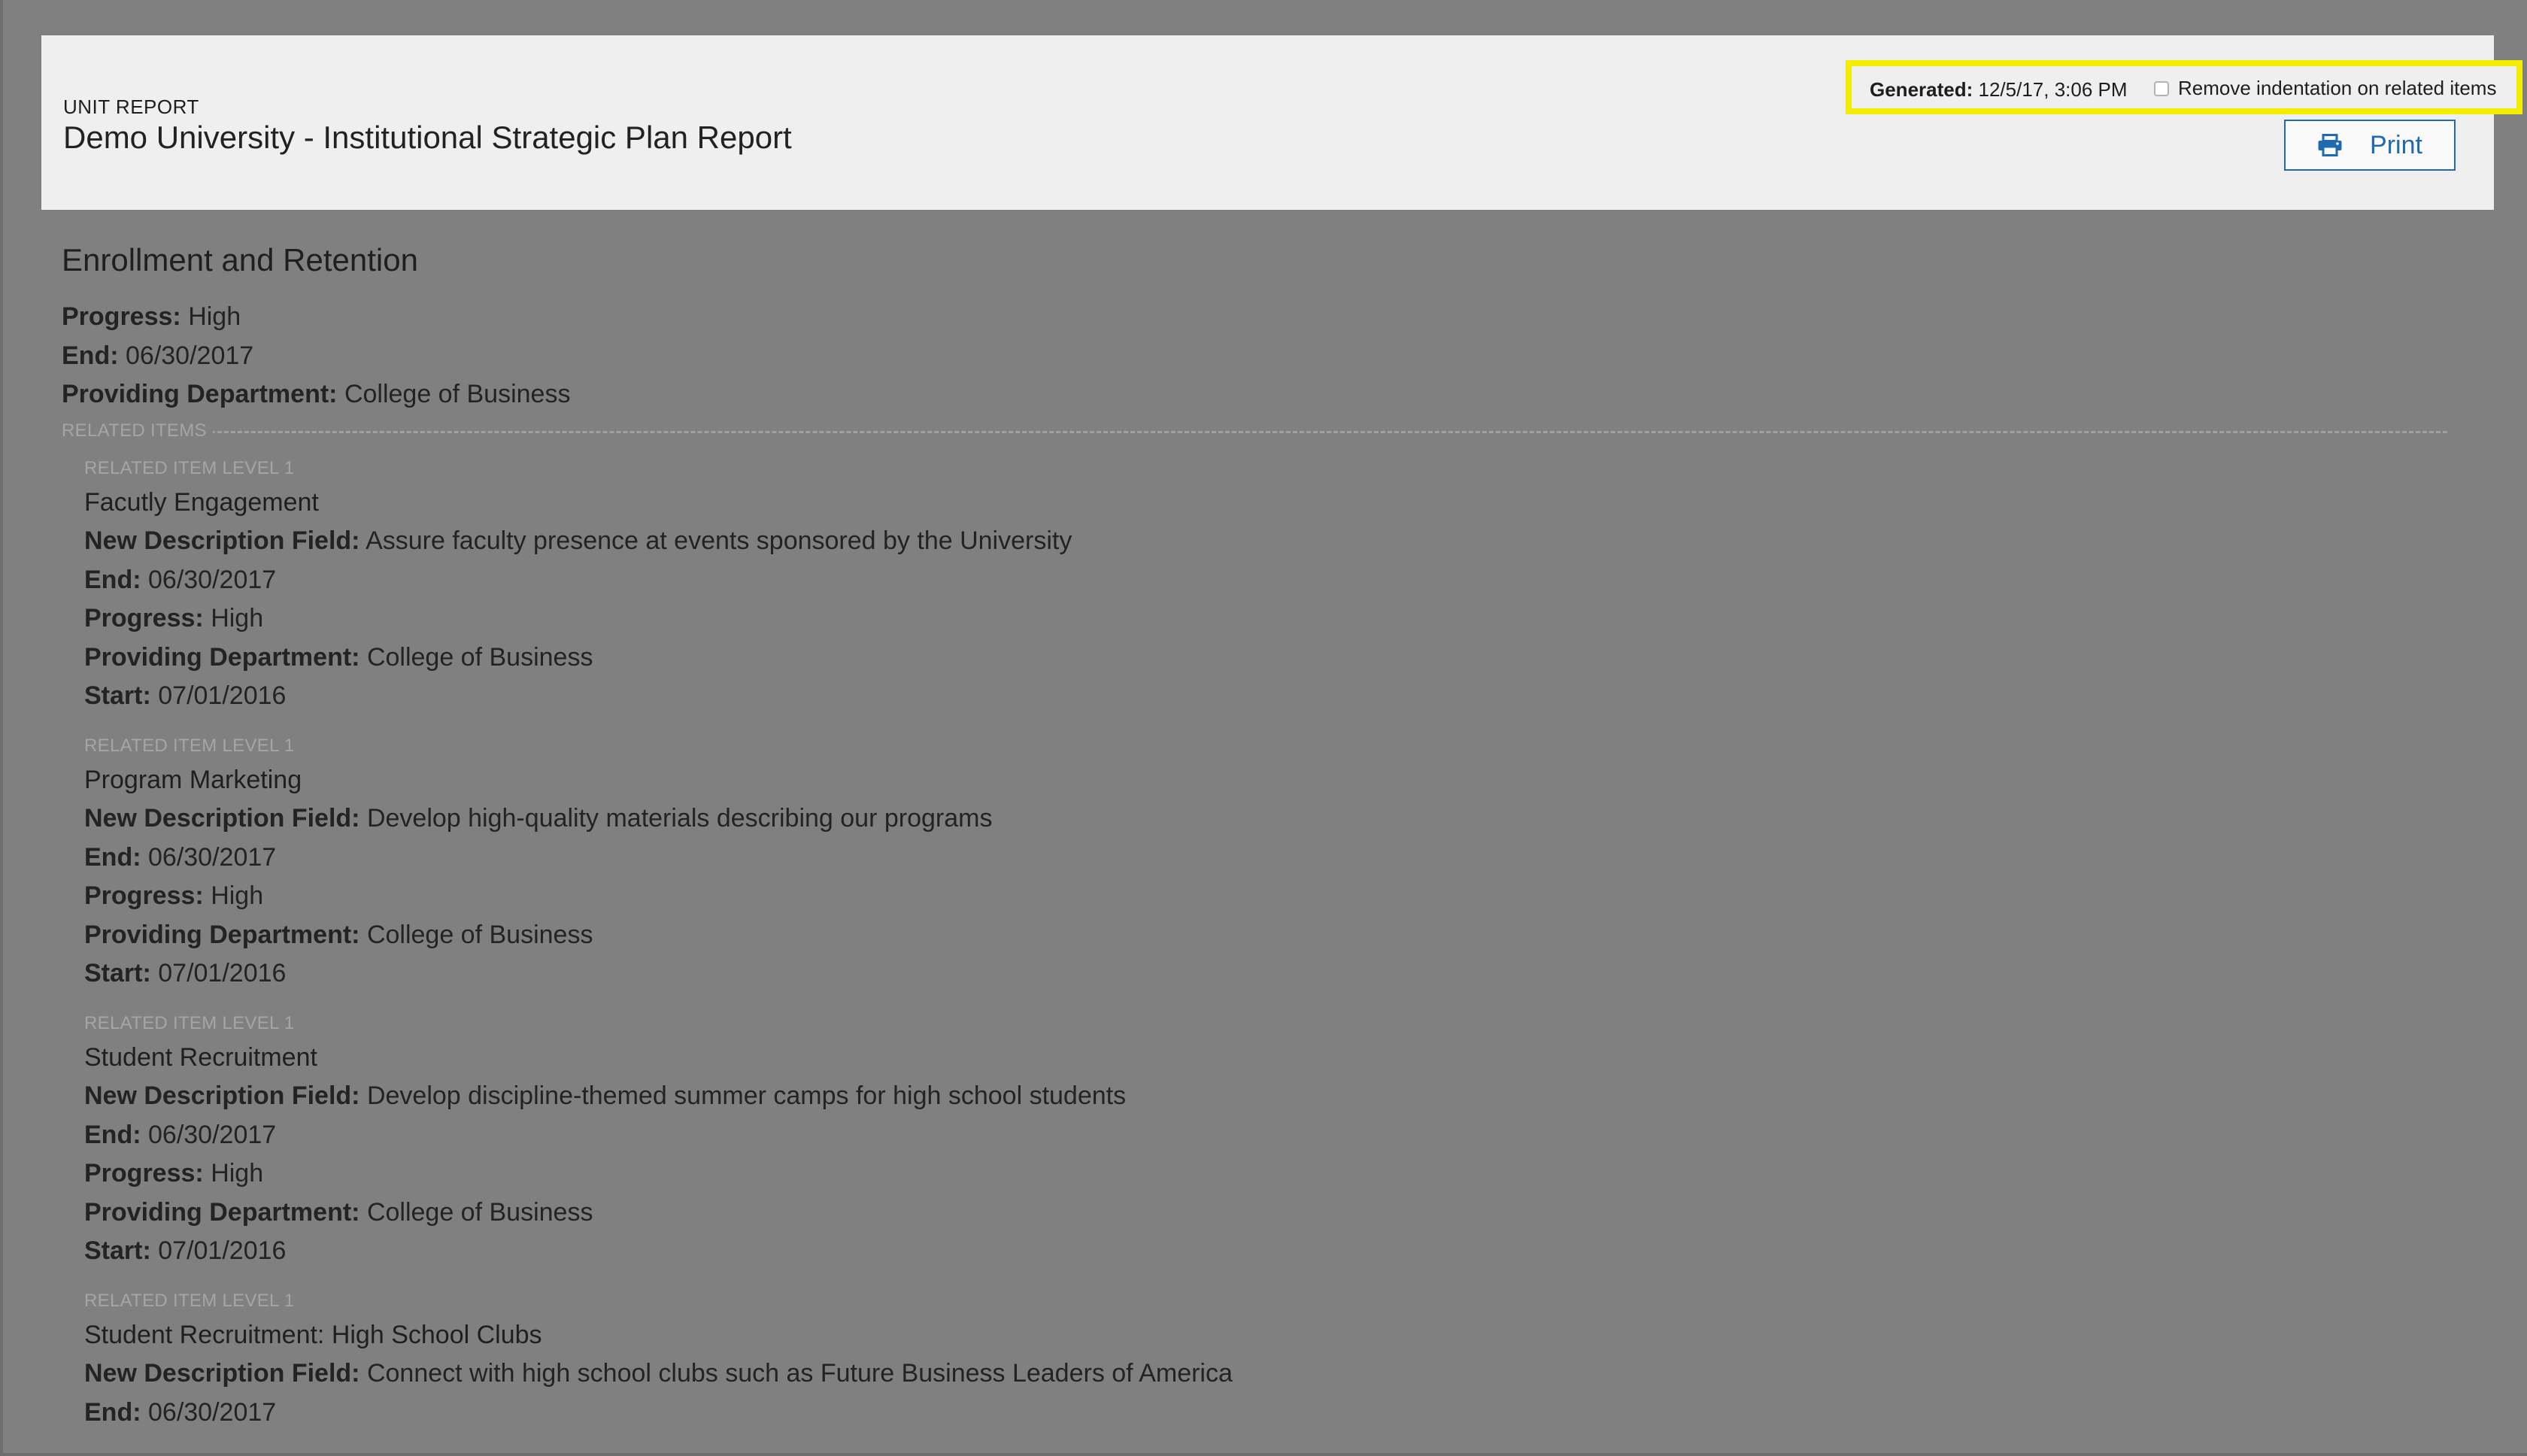  I want to click on related-items-divider: RELATED ITEMS, so click(1265, 430).